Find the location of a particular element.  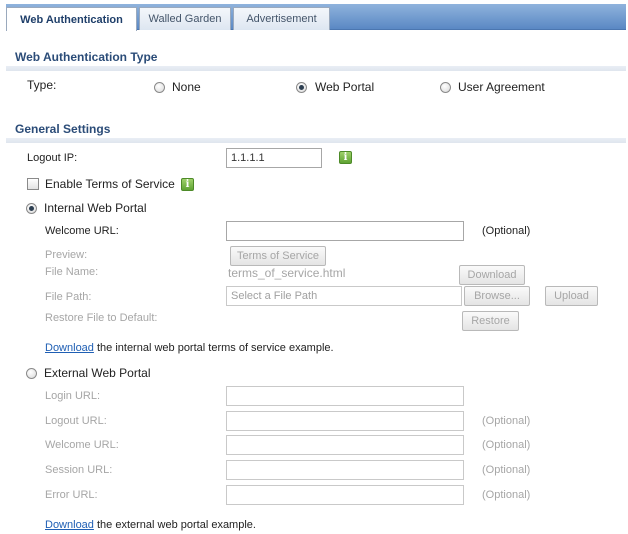

tab-walled-garden: Walled Garden is located at coordinates (185, 18).